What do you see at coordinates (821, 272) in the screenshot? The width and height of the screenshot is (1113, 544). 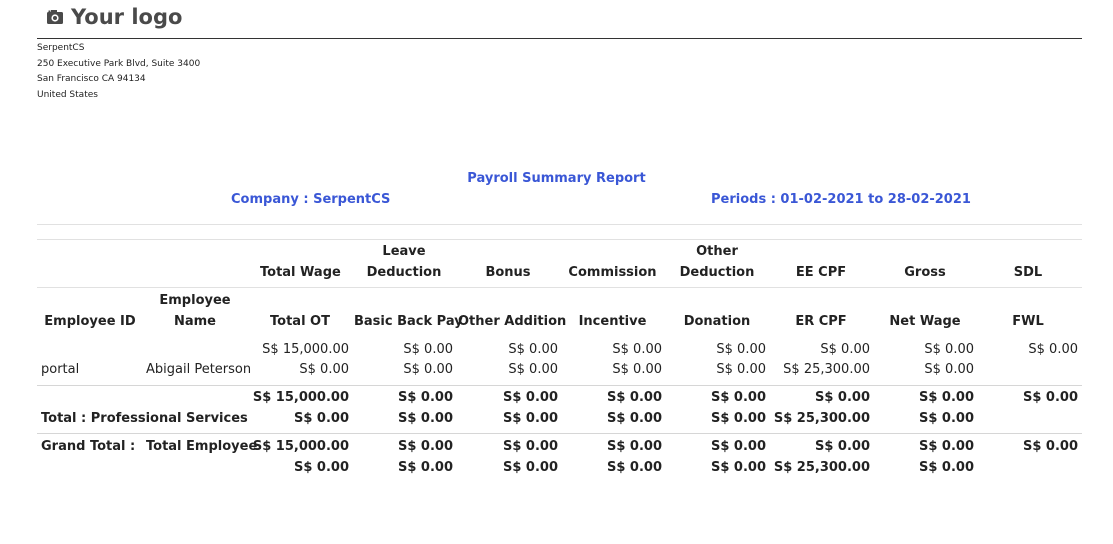 I see `col-ee-cpf: EE CPF` at bounding box center [821, 272].